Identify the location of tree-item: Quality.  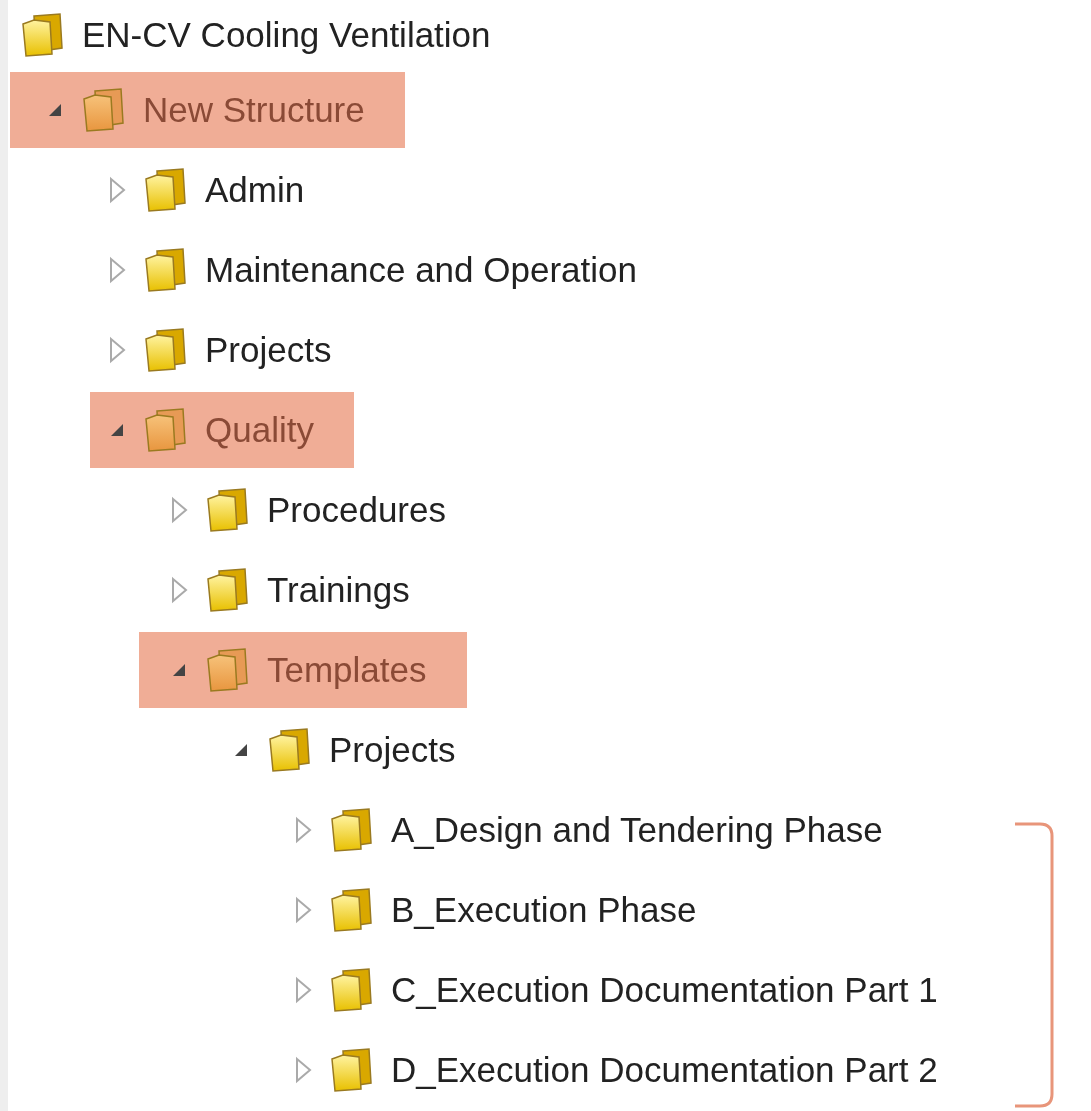
(222, 430).